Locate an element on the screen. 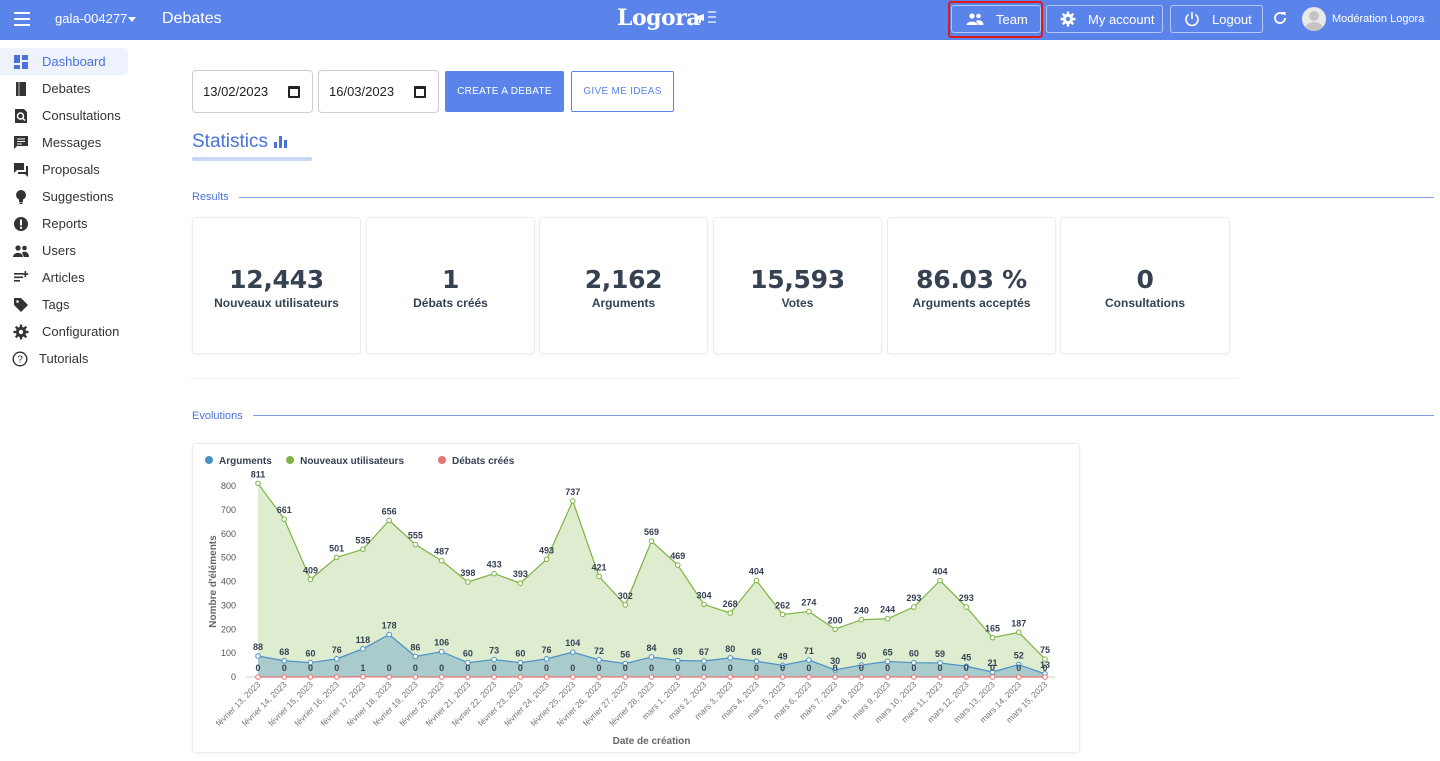 Image resolution: width=1440 pixels, height=761 pixels. sidebar-item-label: Reports is located at coordinates (65, 223).